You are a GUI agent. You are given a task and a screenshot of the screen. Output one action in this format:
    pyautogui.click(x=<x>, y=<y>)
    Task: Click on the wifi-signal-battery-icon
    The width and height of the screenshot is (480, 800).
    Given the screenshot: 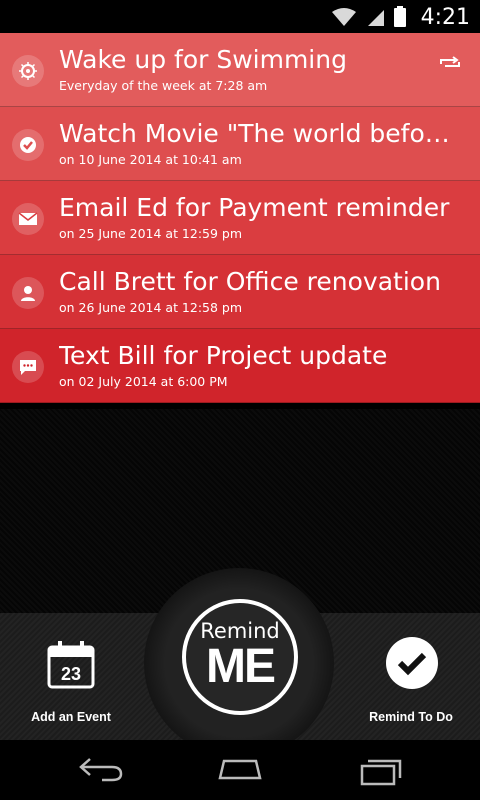 What is the action you would take?
    pyautogui.click(x=369, y=16)
    